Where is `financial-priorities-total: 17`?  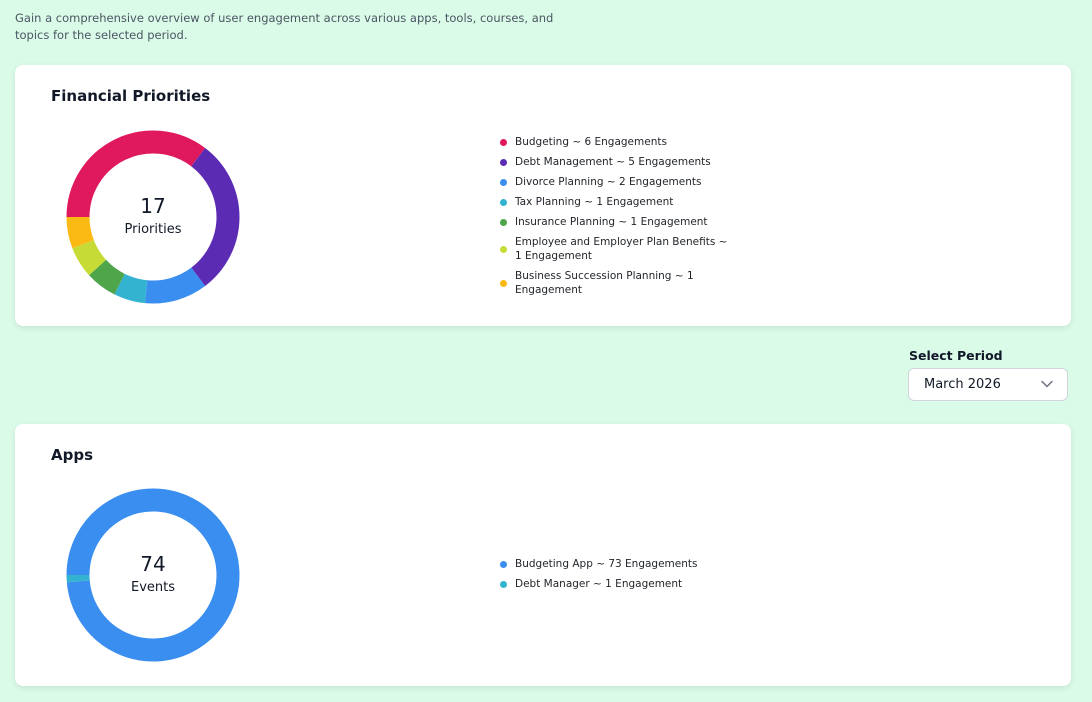 financial-priorities-total: 17 is located at coordinates (153, 206).